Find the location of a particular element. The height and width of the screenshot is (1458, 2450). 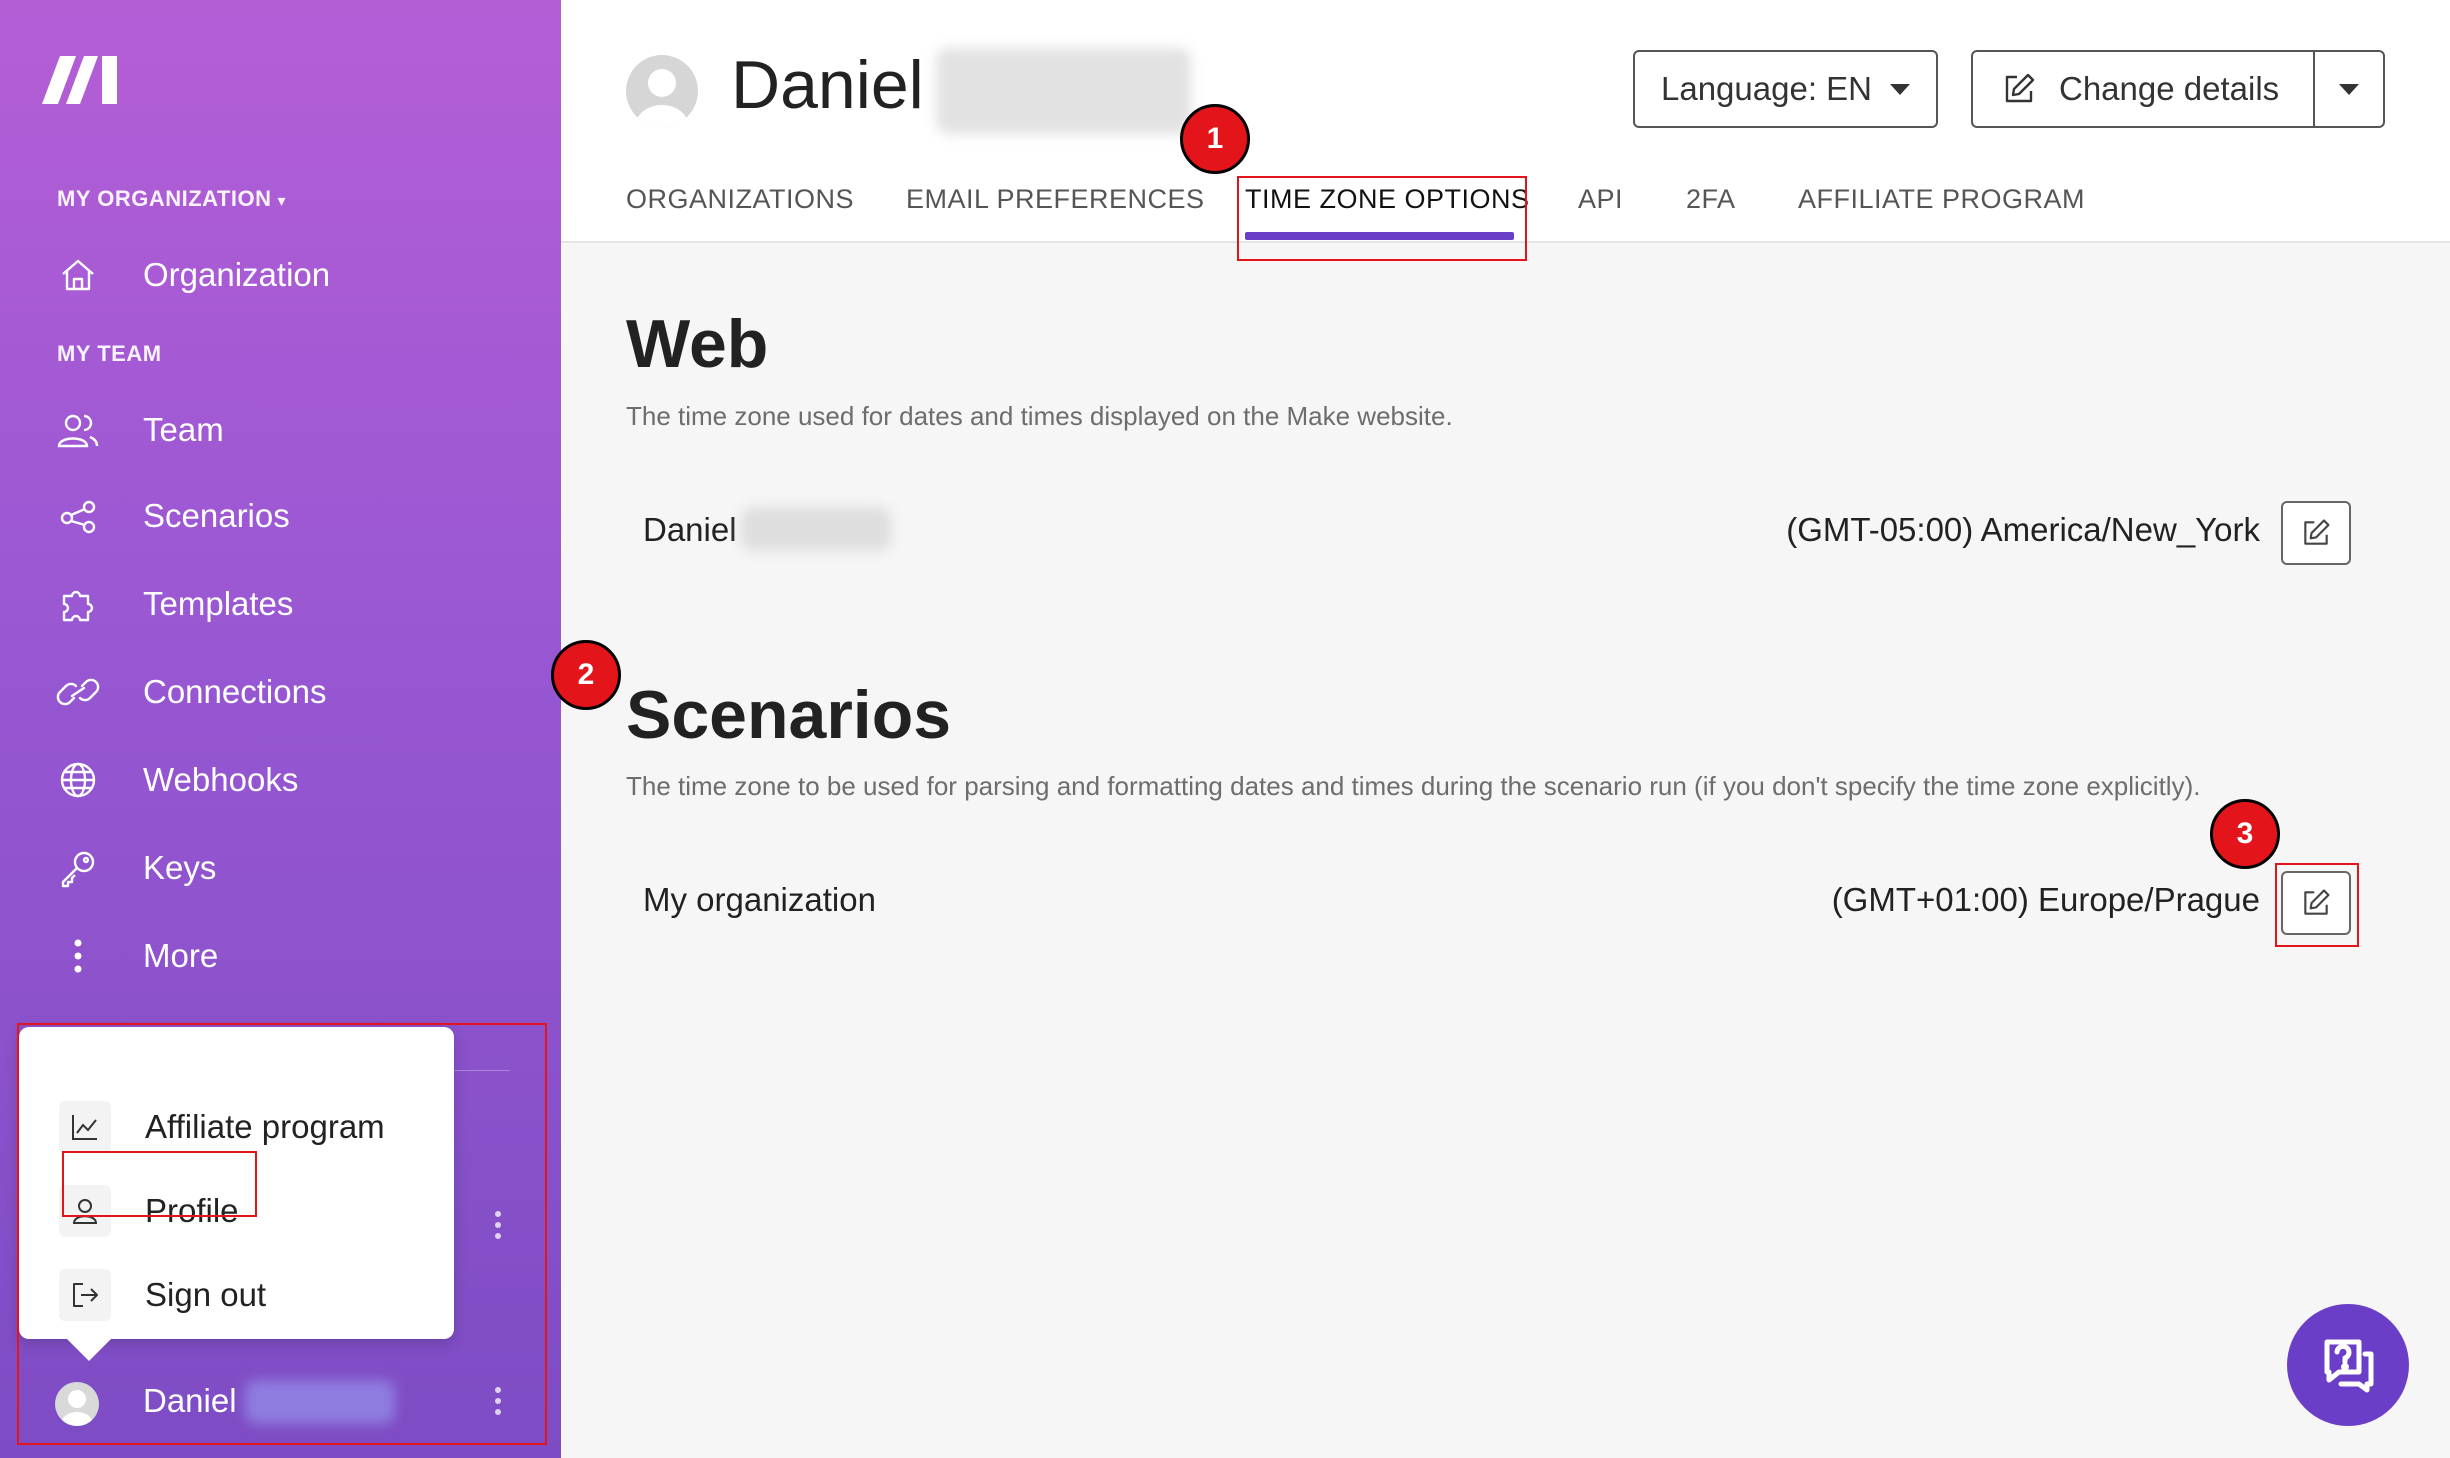

tab-api: API is located at coordinates (1600, 199).